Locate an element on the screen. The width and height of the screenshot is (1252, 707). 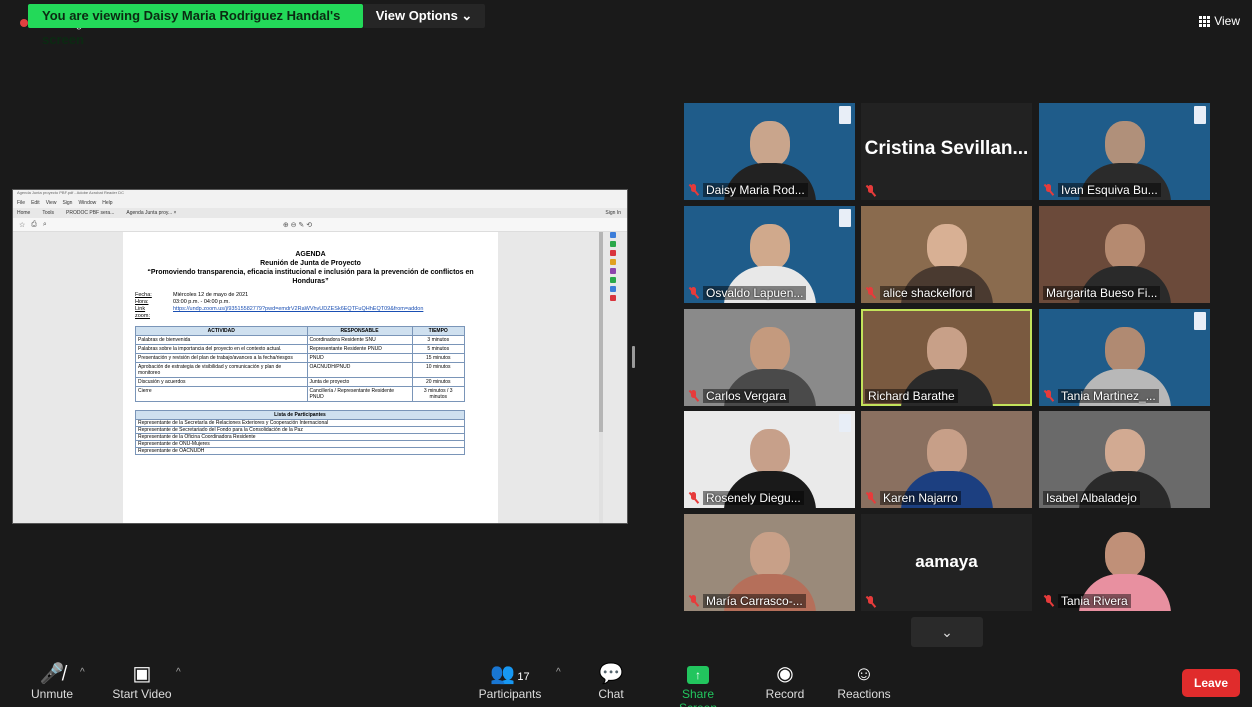
doc-heading-agenda: AGENDA is located at coordinates (310, 254).